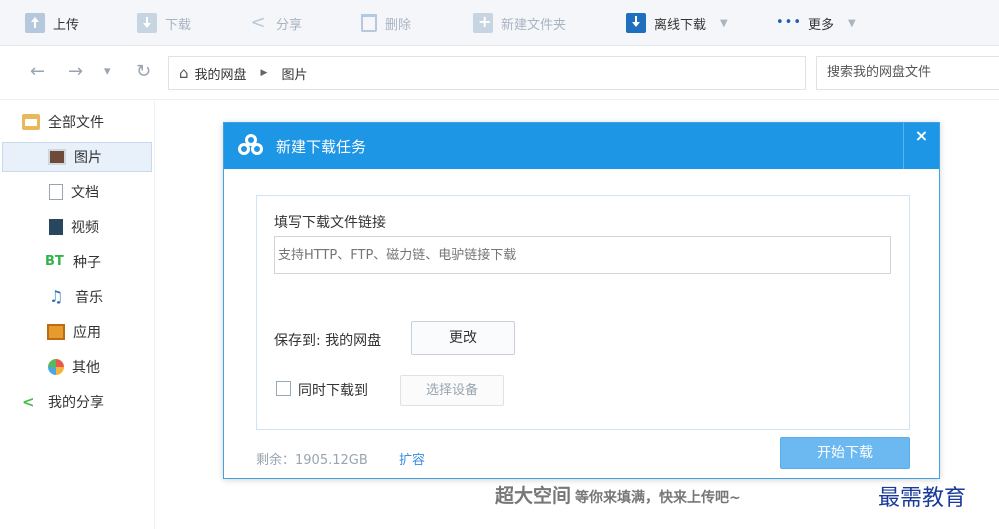  I want to click on close-icon: ×, so click(921, 146).